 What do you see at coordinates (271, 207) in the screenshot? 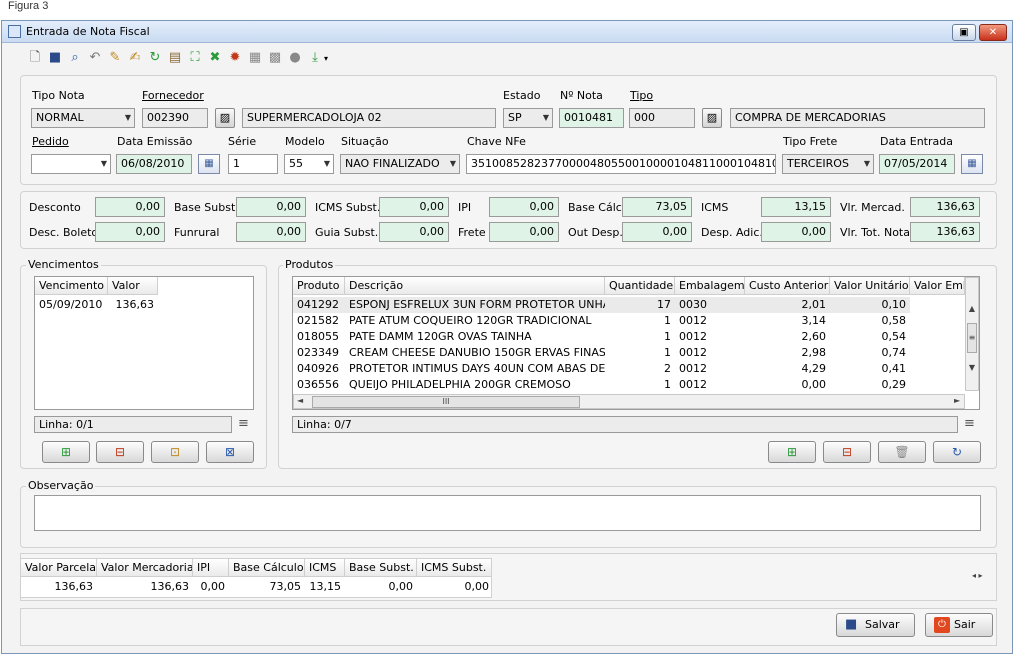
I see `base-subst-field: 0,00` at bounding box center [271, 207].